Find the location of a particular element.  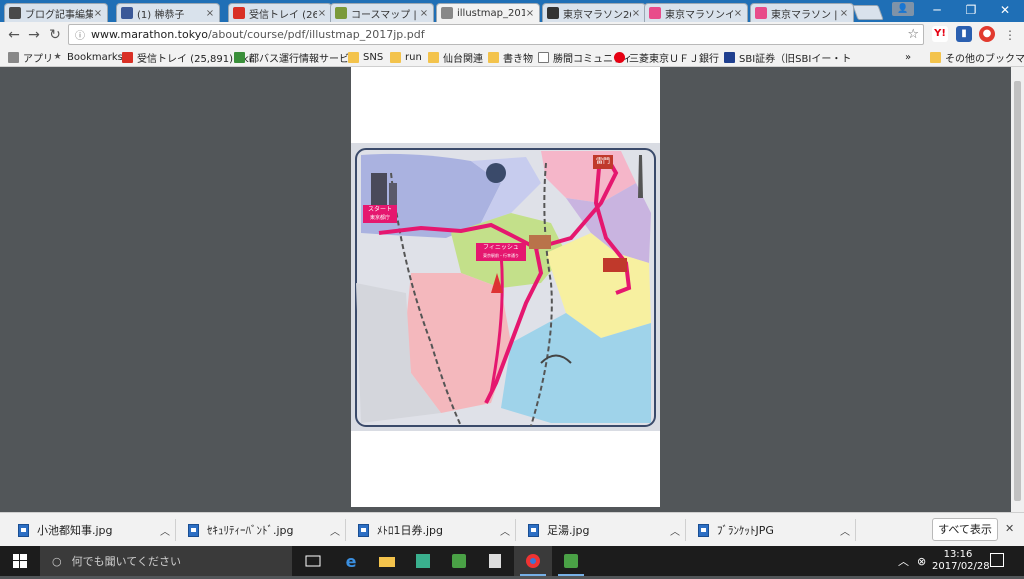

back-icon: ← is located at coordinates (14, 35).